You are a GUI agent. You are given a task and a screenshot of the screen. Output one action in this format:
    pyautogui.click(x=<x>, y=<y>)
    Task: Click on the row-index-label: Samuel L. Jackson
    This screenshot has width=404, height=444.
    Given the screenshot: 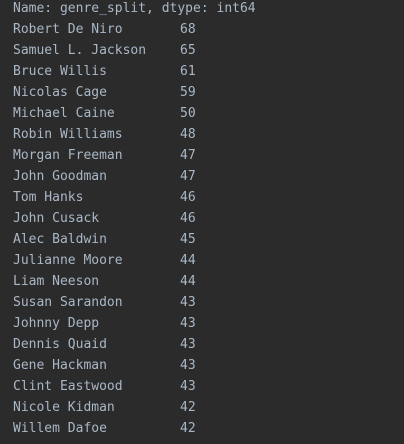 What is the action you would take?
    pyautogui.click(x=80, y=50)
    